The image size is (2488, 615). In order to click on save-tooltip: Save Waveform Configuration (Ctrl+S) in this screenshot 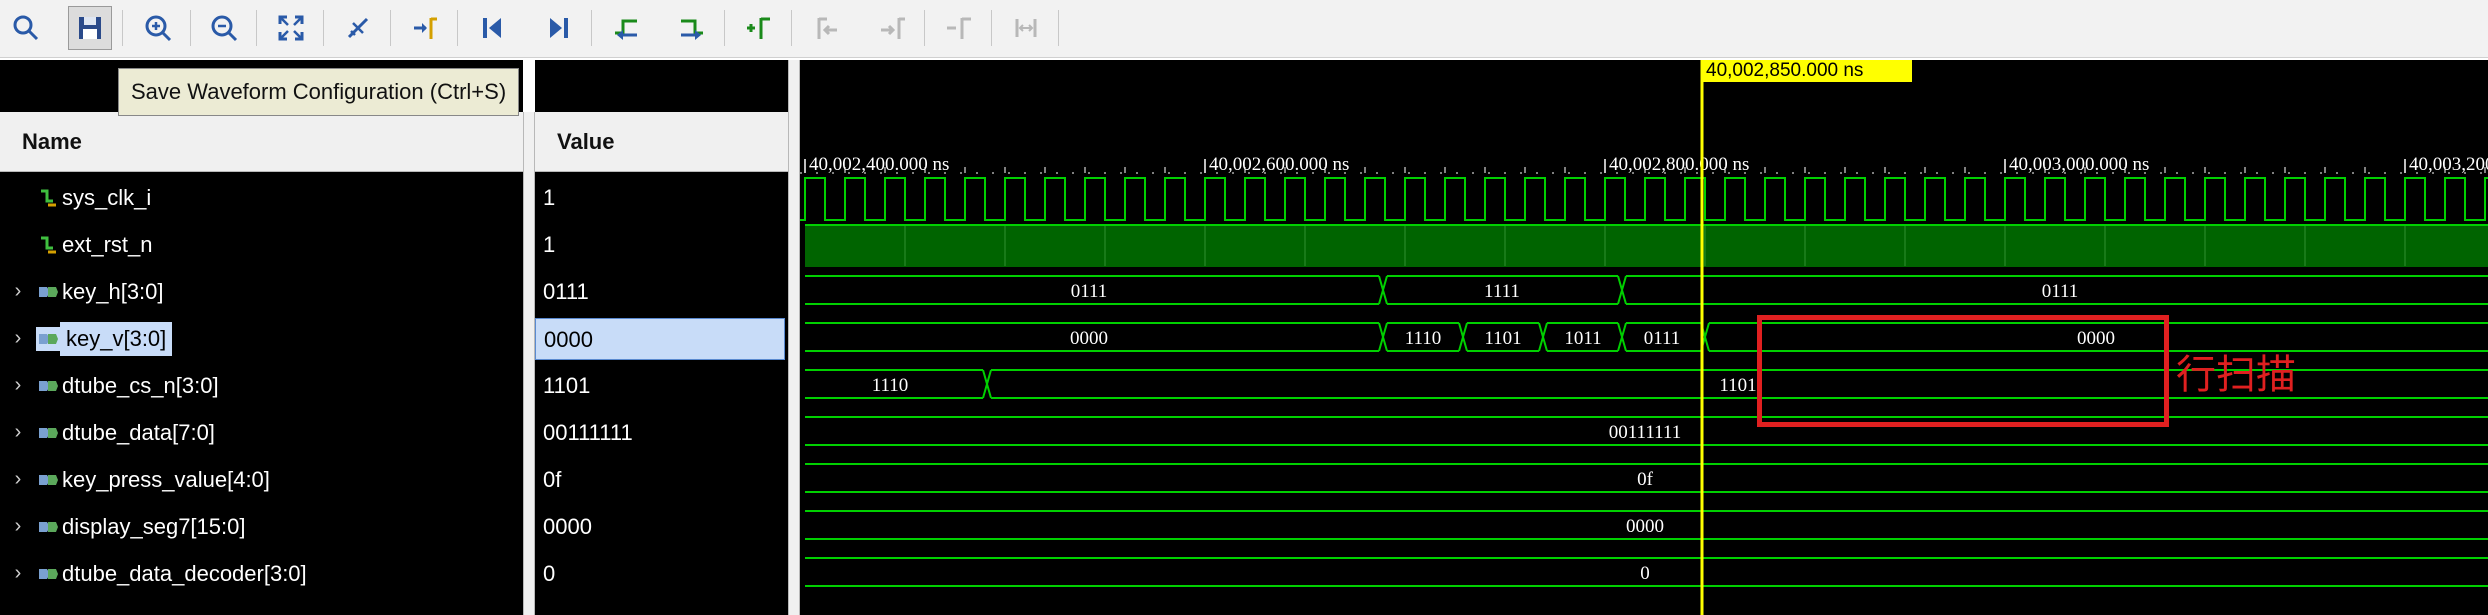, I will do `click(319, 92)`.